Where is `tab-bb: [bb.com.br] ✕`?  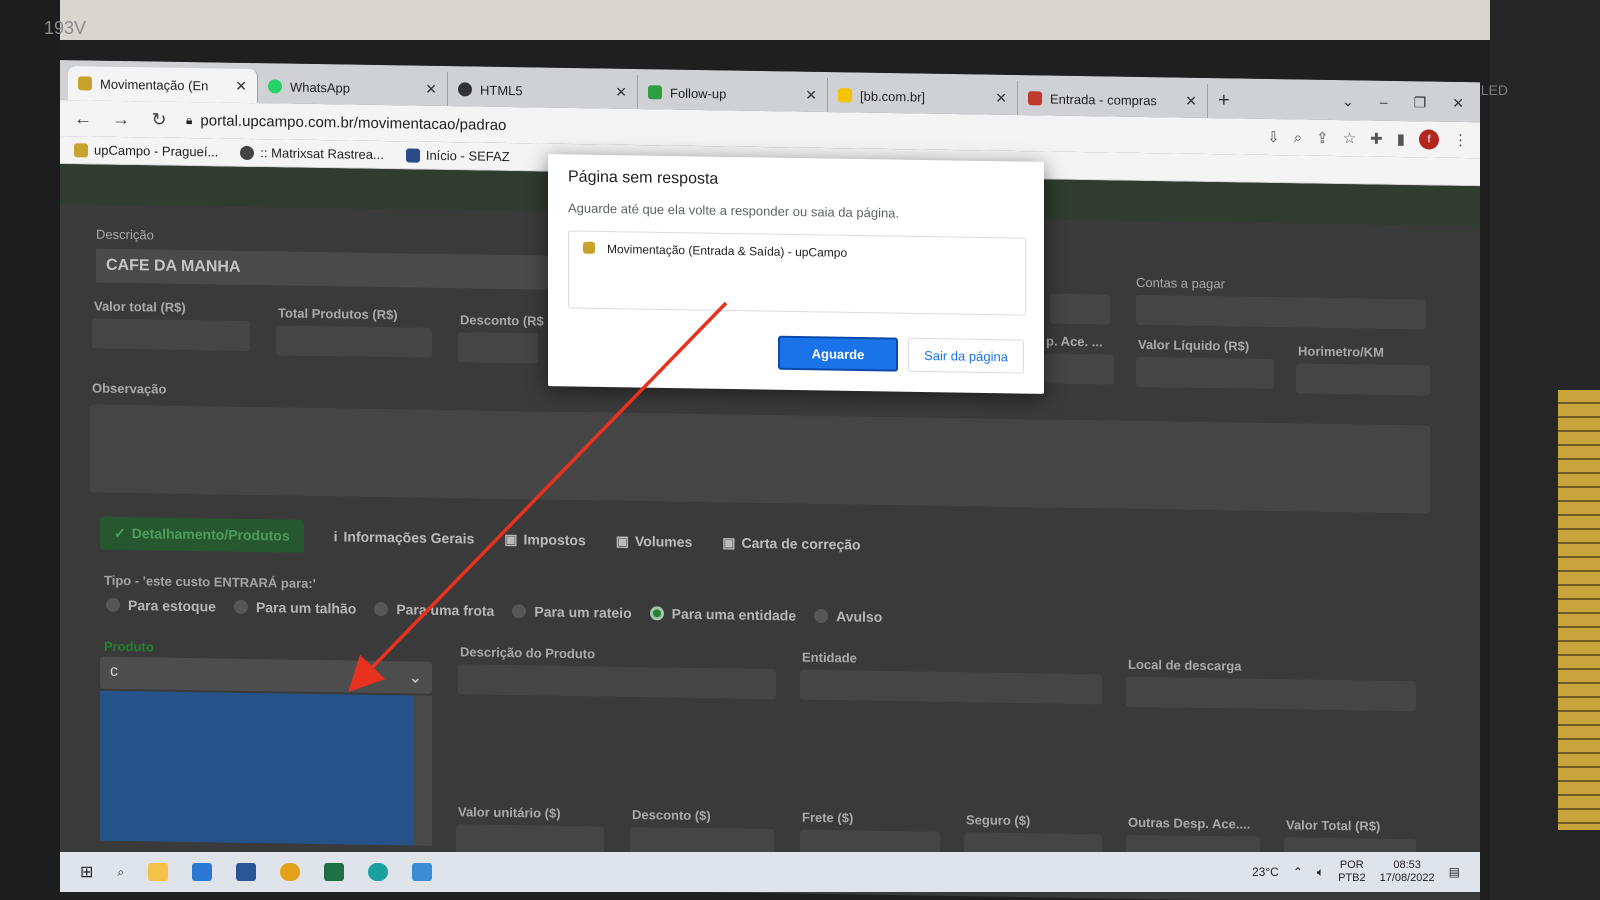
tab-bb: [bb.com.br] ✕ is located at coordinates (923, 97).